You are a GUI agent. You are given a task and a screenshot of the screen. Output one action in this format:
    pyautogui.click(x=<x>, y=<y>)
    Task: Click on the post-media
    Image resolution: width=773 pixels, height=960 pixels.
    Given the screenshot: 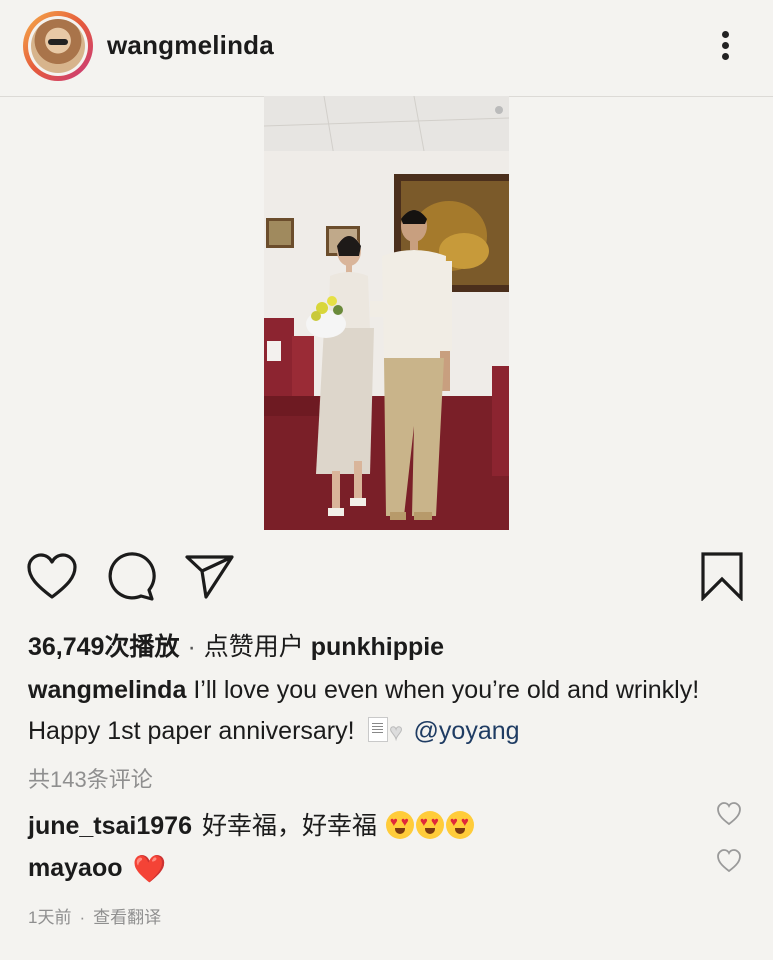 What is the action you would take?
    pyautogui.click(x=386, y=313)
    